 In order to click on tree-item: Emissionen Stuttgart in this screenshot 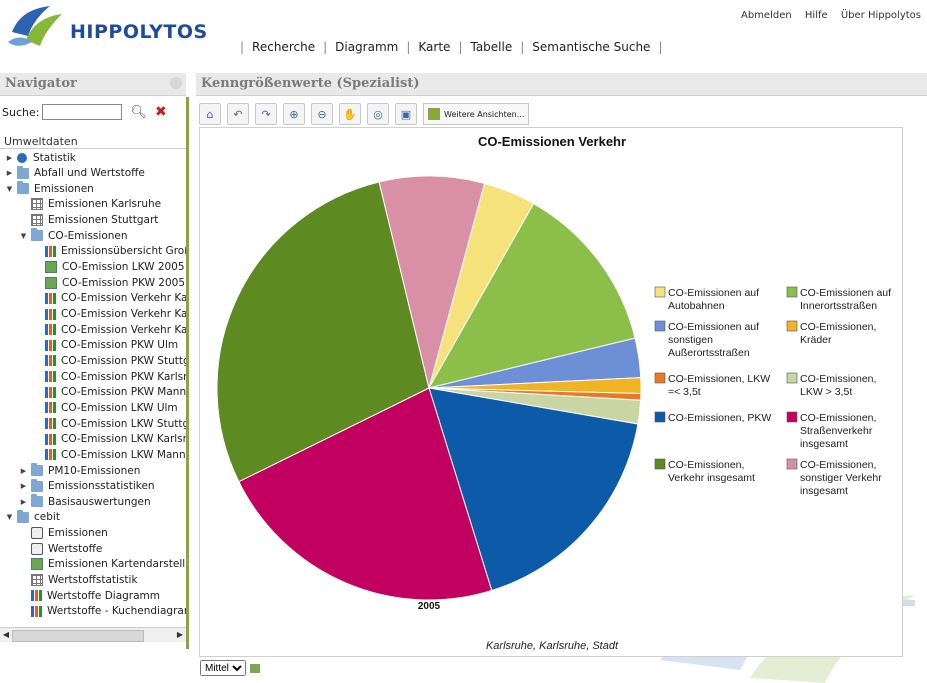, I will do `click(89, 220)`.